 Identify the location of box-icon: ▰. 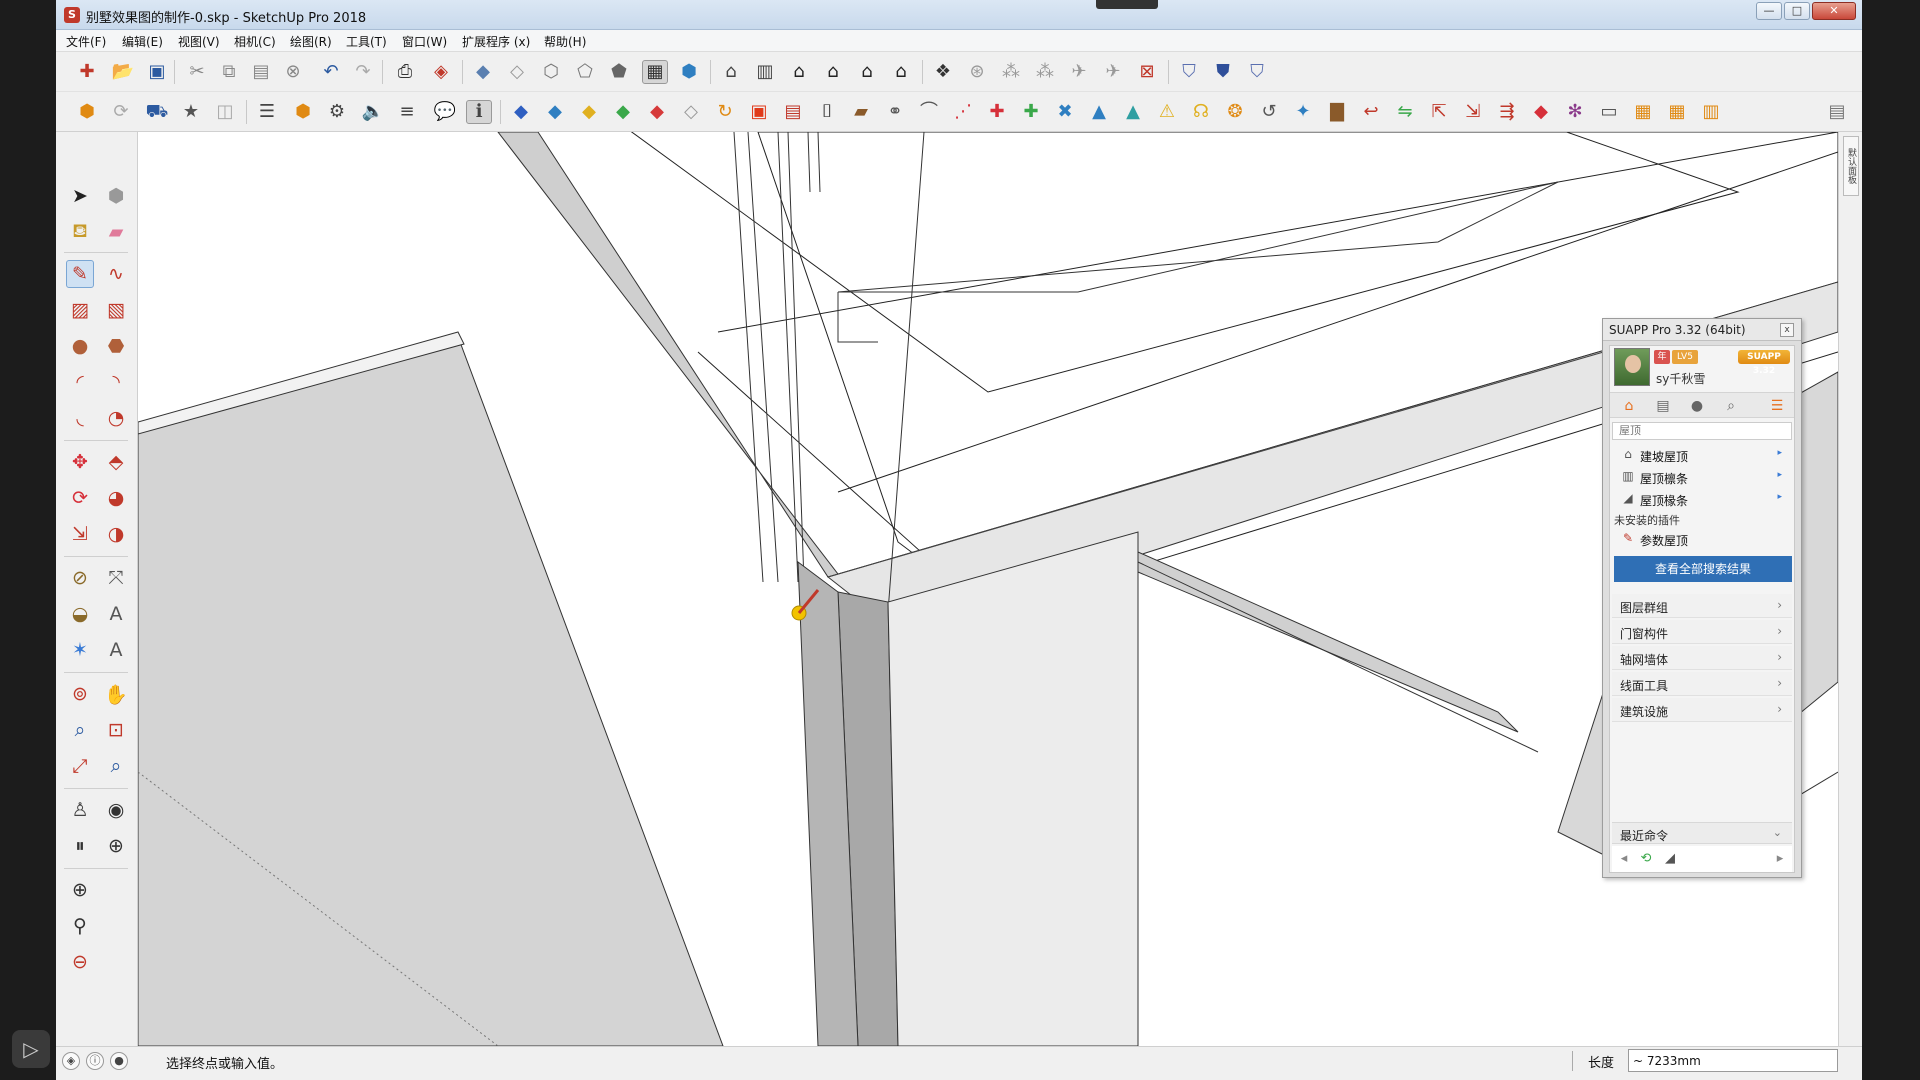
(861, 112).